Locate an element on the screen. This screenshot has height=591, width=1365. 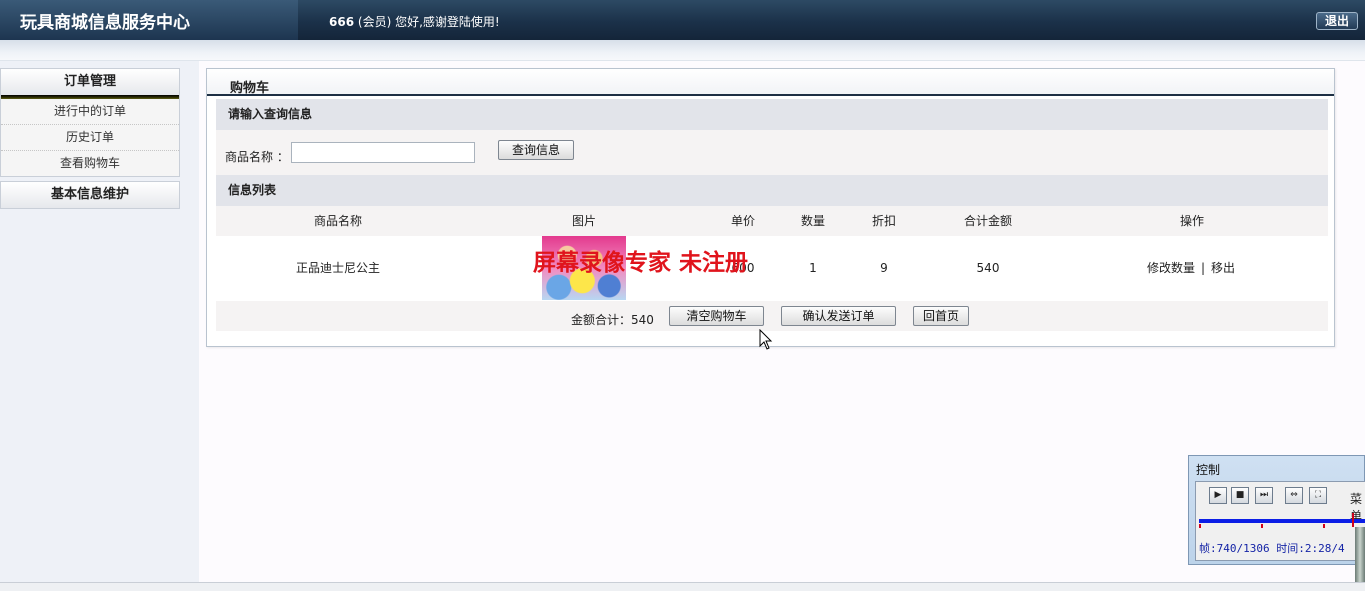
recorder-watermark: 屏幕录像专家 未注册 is located at coordinates (641, 262).